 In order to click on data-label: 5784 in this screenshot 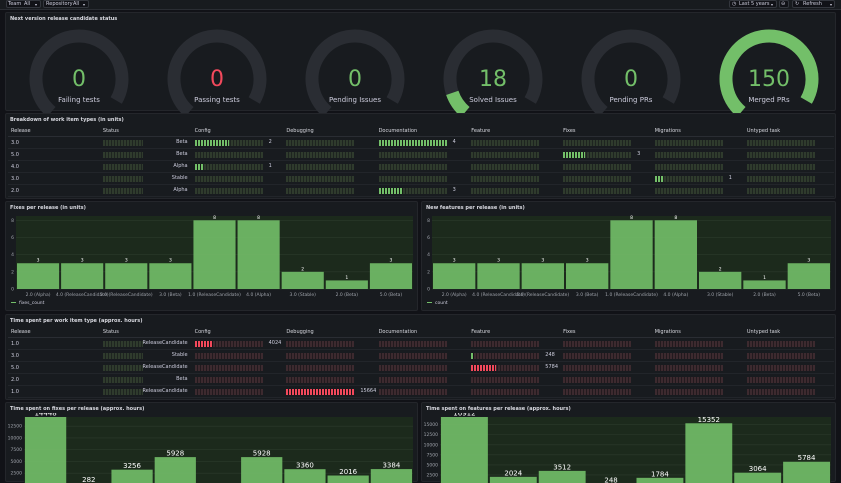, I will do `click(807, 458)`.